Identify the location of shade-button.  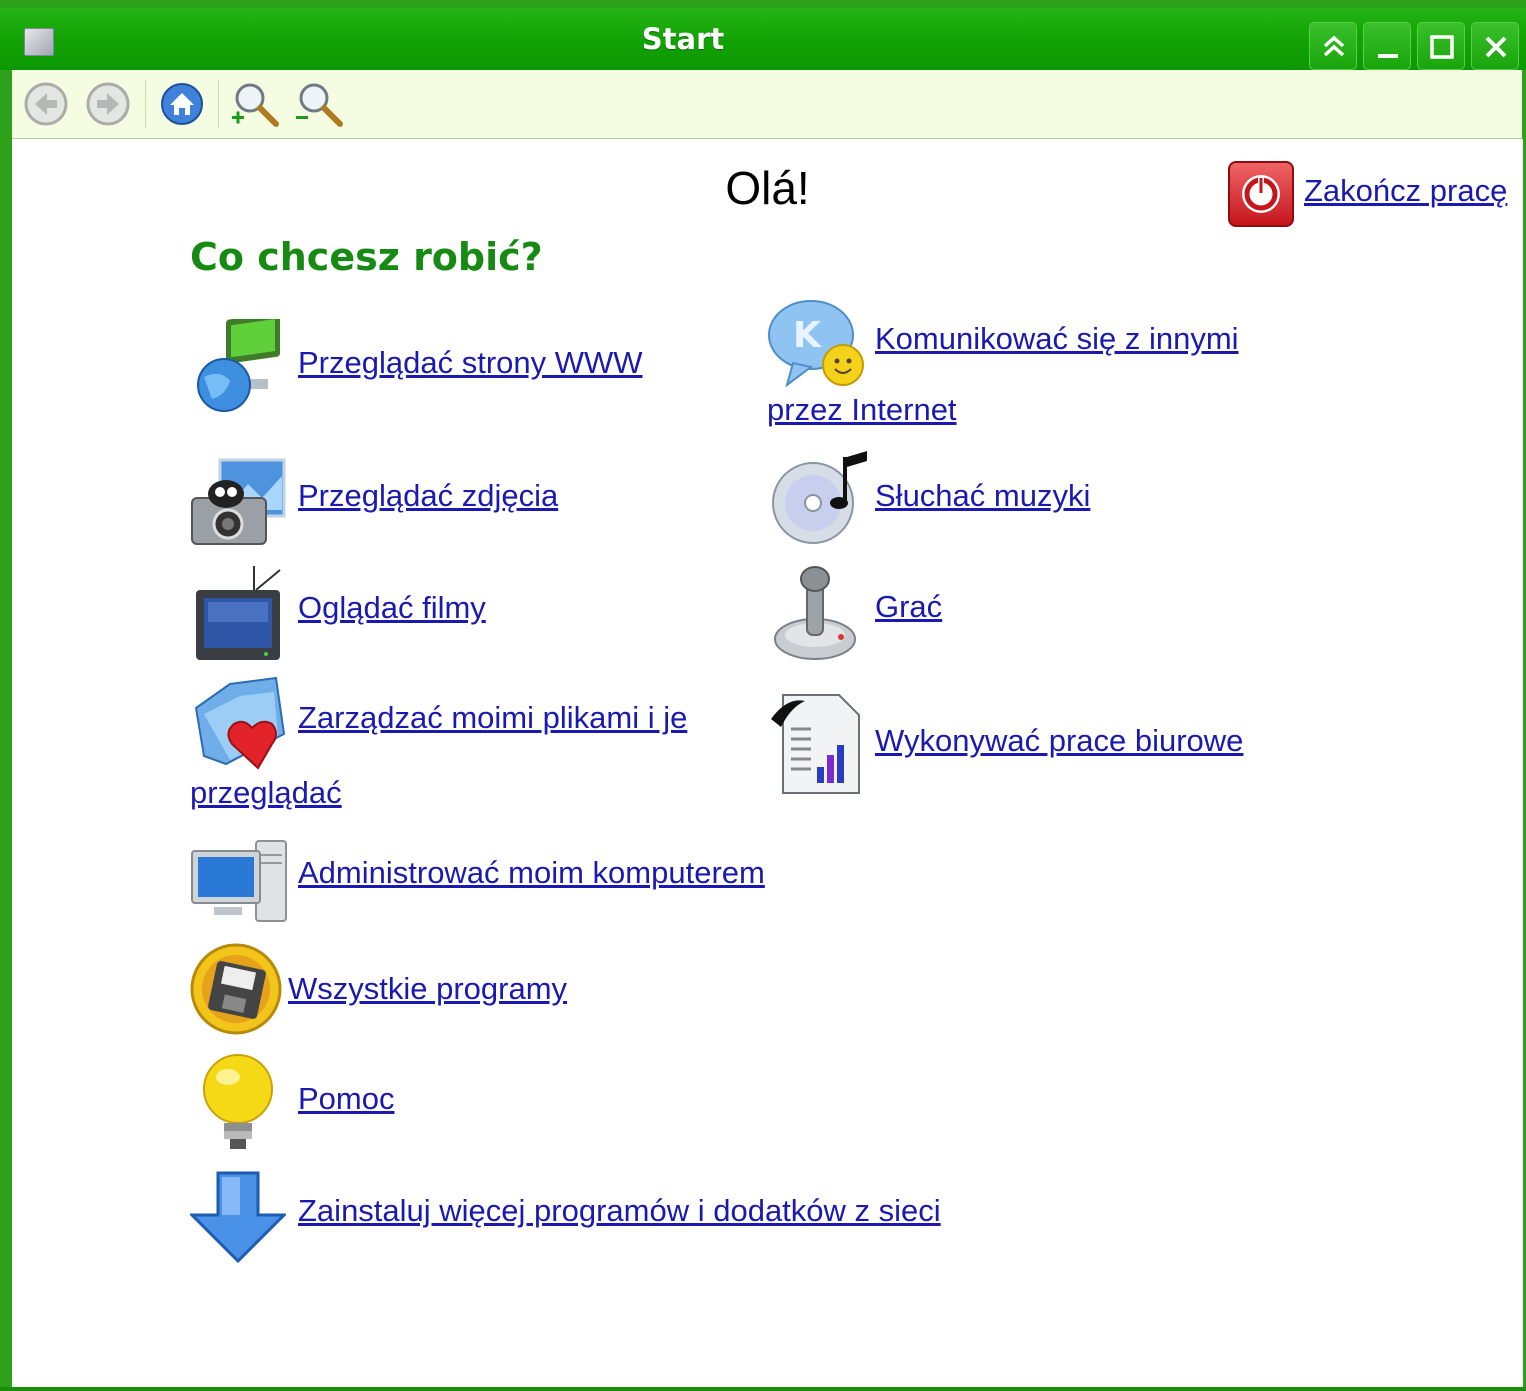
(1333, 46).